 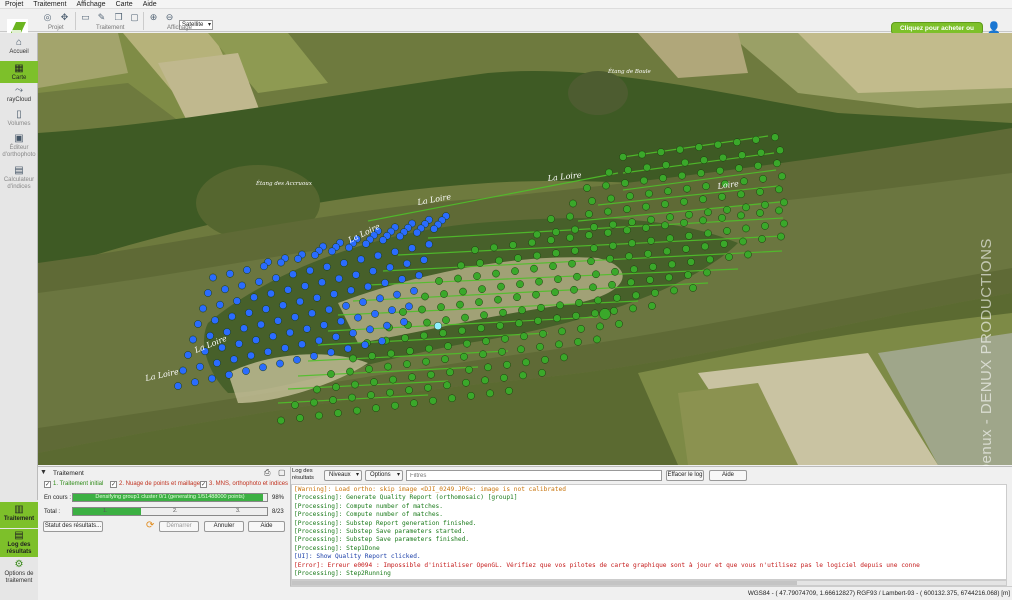 I want to click on options-dropdown: Options ▾, so click(x=384, y=475).